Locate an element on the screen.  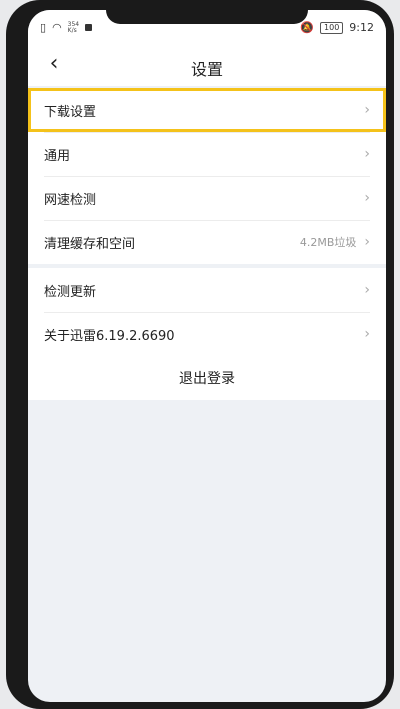
clock: 9:12 is located at coordinates (361, 27).